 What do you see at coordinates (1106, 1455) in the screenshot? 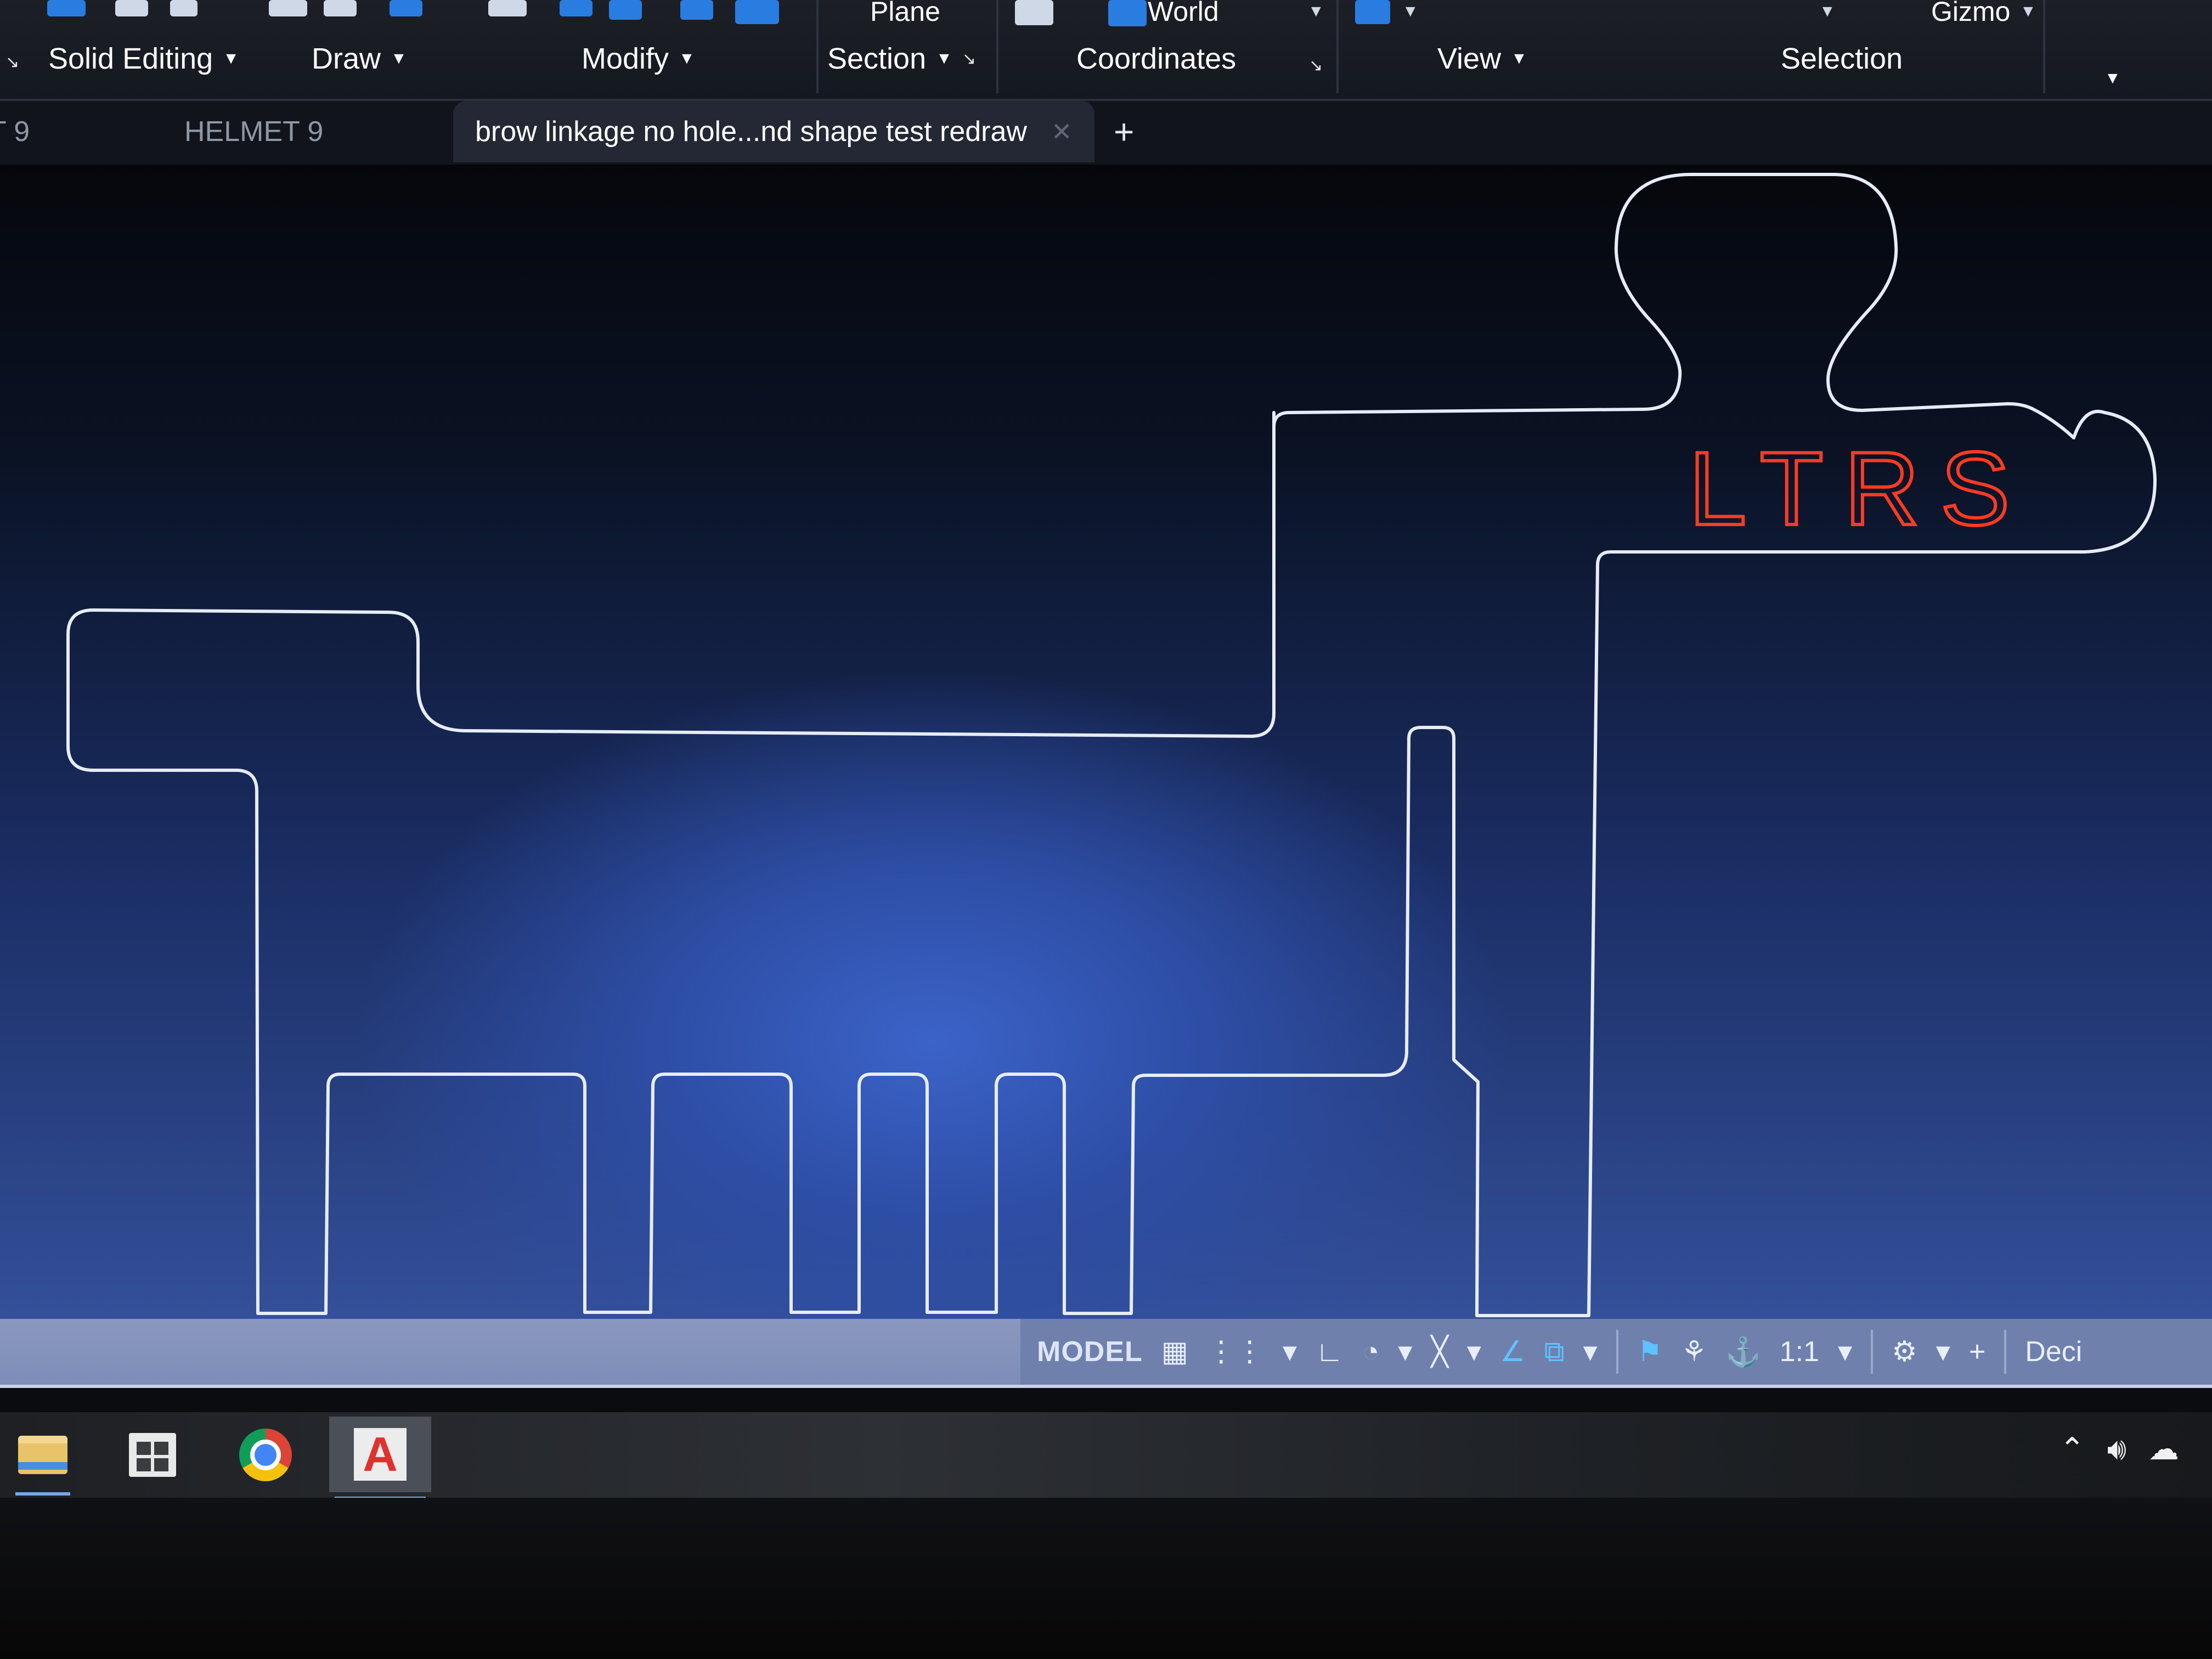
I see `windows-taskbar: A ⌃ 🔊︎ ☁` at bounding box center [1106, 1455].